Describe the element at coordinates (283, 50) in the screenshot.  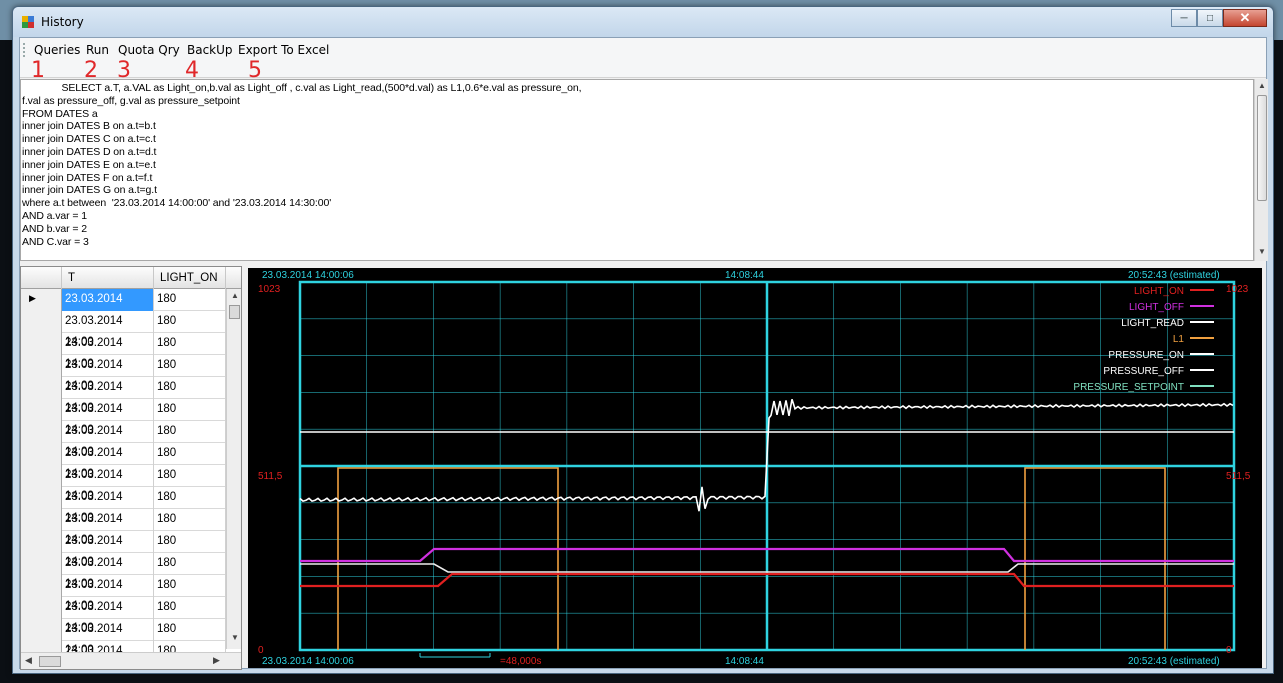
I see `menu-export-to-excel: Export To Excel` at that location.